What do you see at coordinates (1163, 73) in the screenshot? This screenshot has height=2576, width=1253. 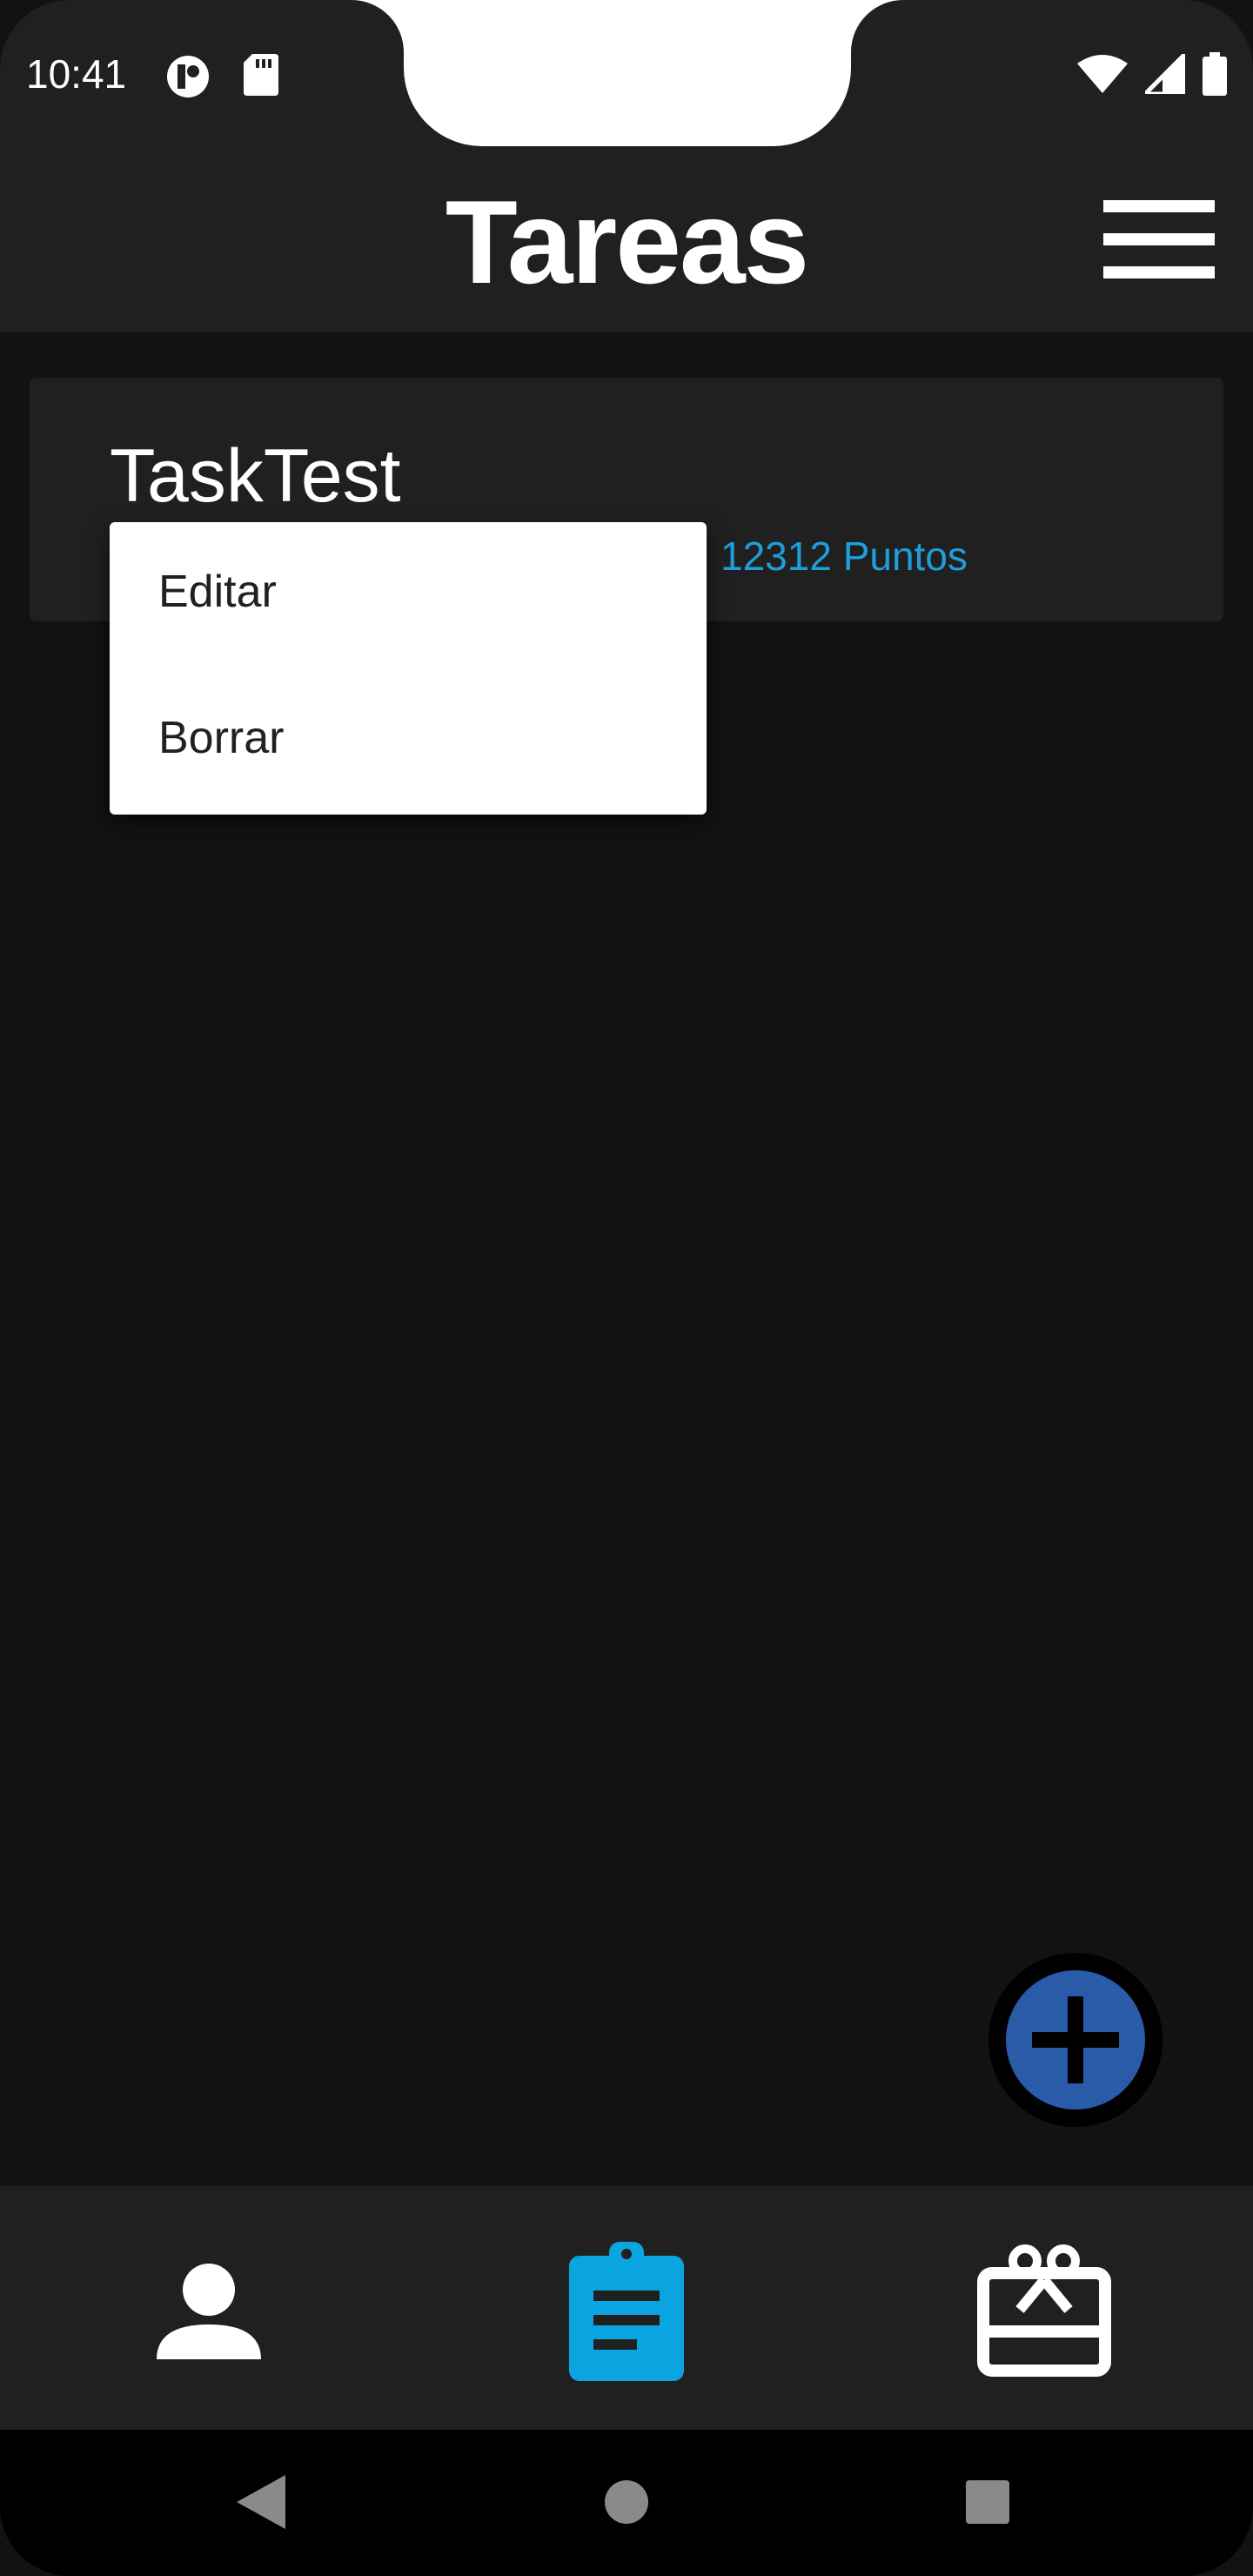 I see `signal-icon` at bounding box center [1163, 73].